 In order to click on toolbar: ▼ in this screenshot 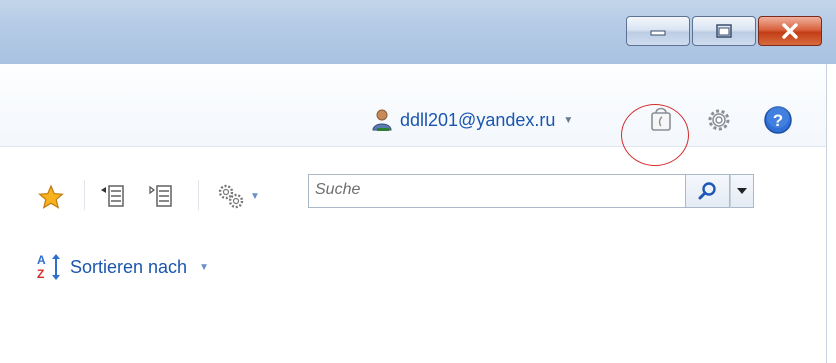, I will do `click(413, 198)`.